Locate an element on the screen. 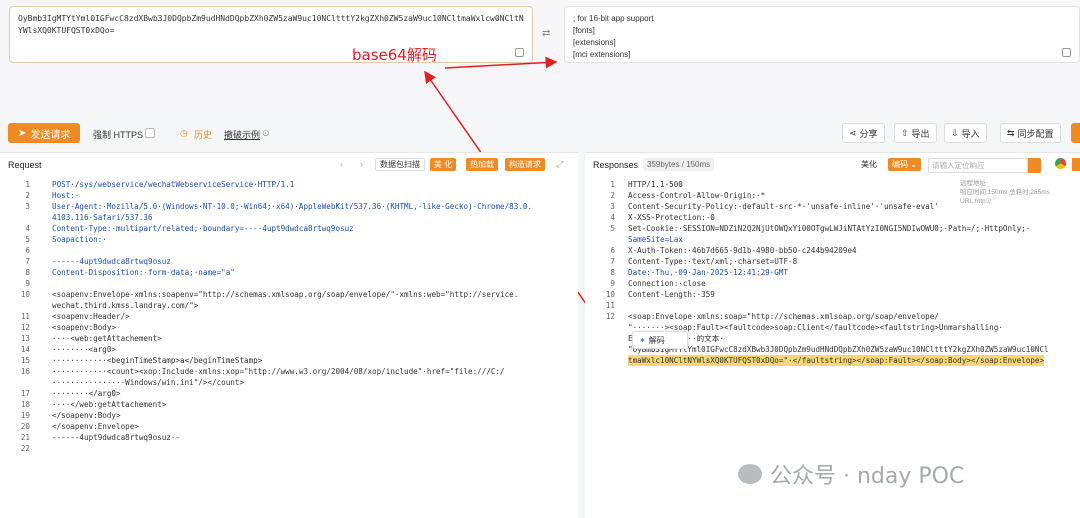 The height and width of the screenshot is (518, 1080). line-number: 10 is located at coordinates (610, 294).